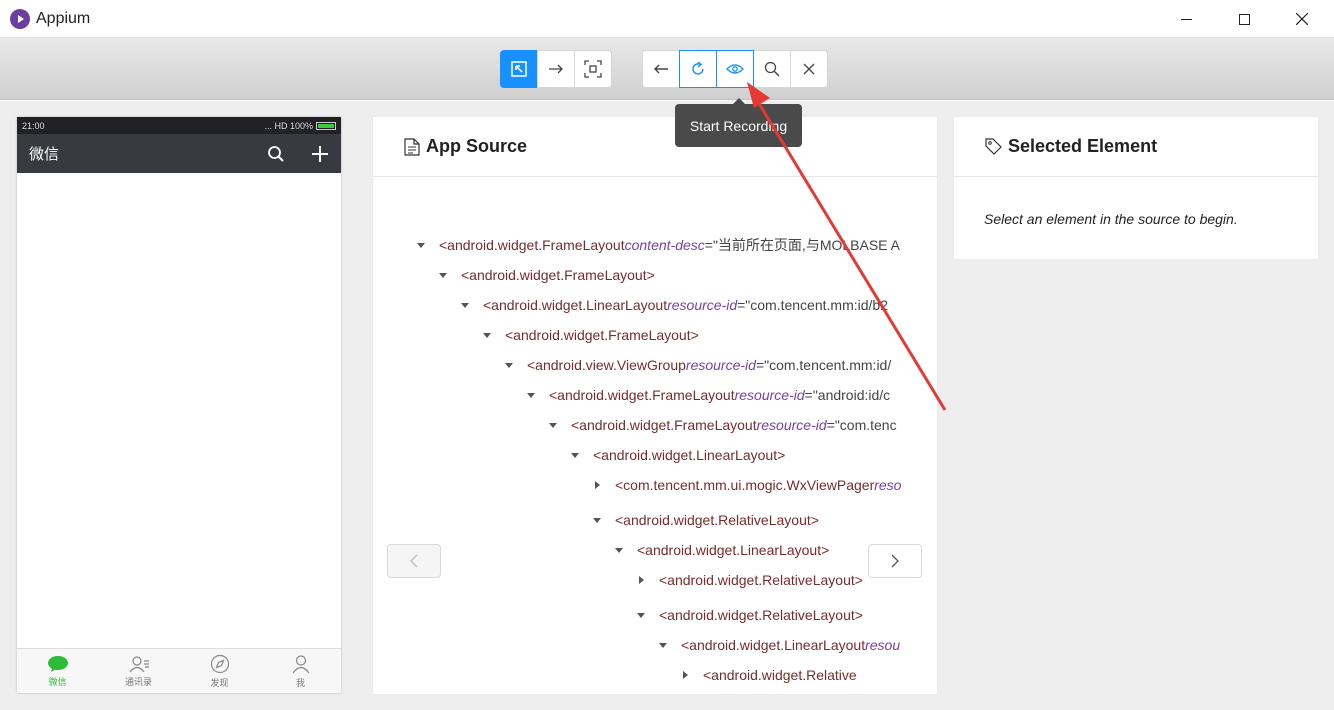  What do you see at coordinates (802, 245) in the screenshot?
I see `node-value: ="当前所在页面,与MOLBASE A` at bounding box center [802, 245].